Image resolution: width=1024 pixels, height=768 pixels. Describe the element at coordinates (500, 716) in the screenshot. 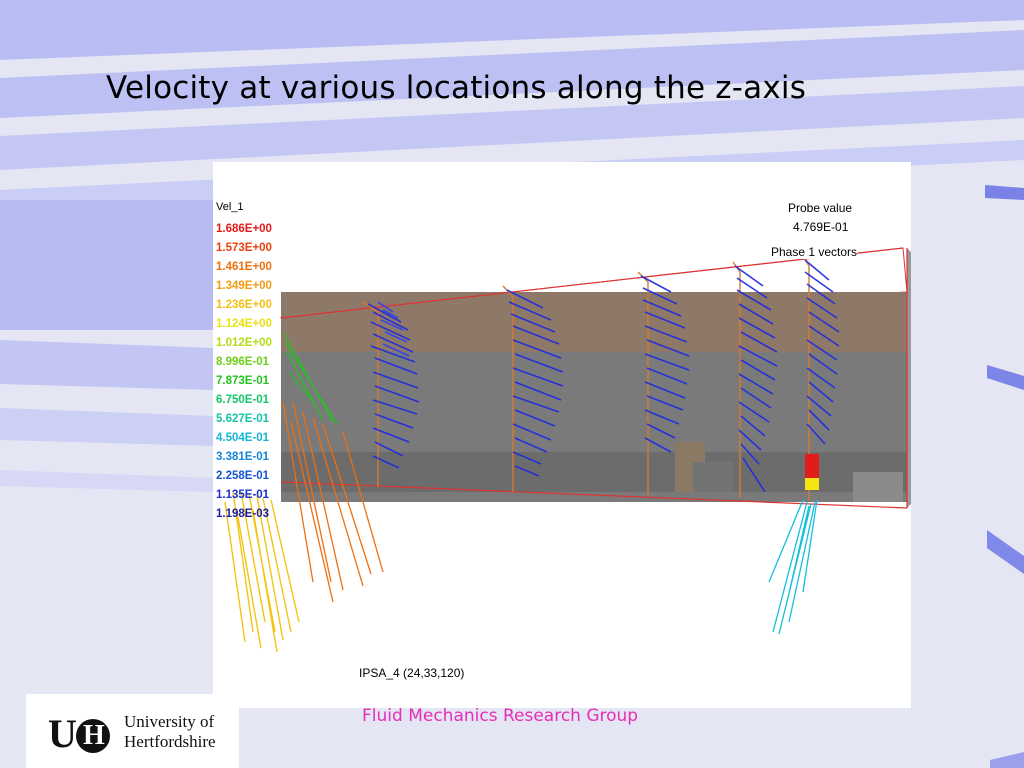

I see `footer-text: Fluid Mechanics Research Group` at that location.